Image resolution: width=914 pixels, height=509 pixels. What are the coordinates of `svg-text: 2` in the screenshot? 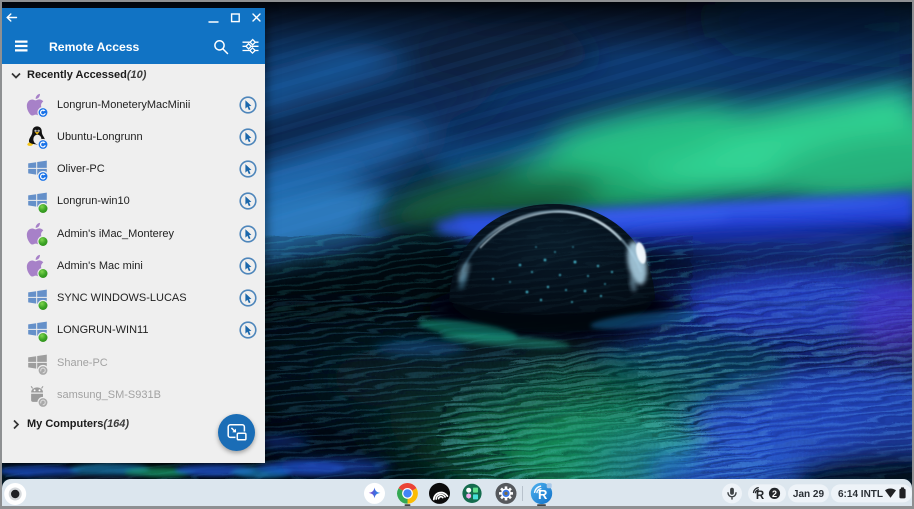 It's located at (774, 494).